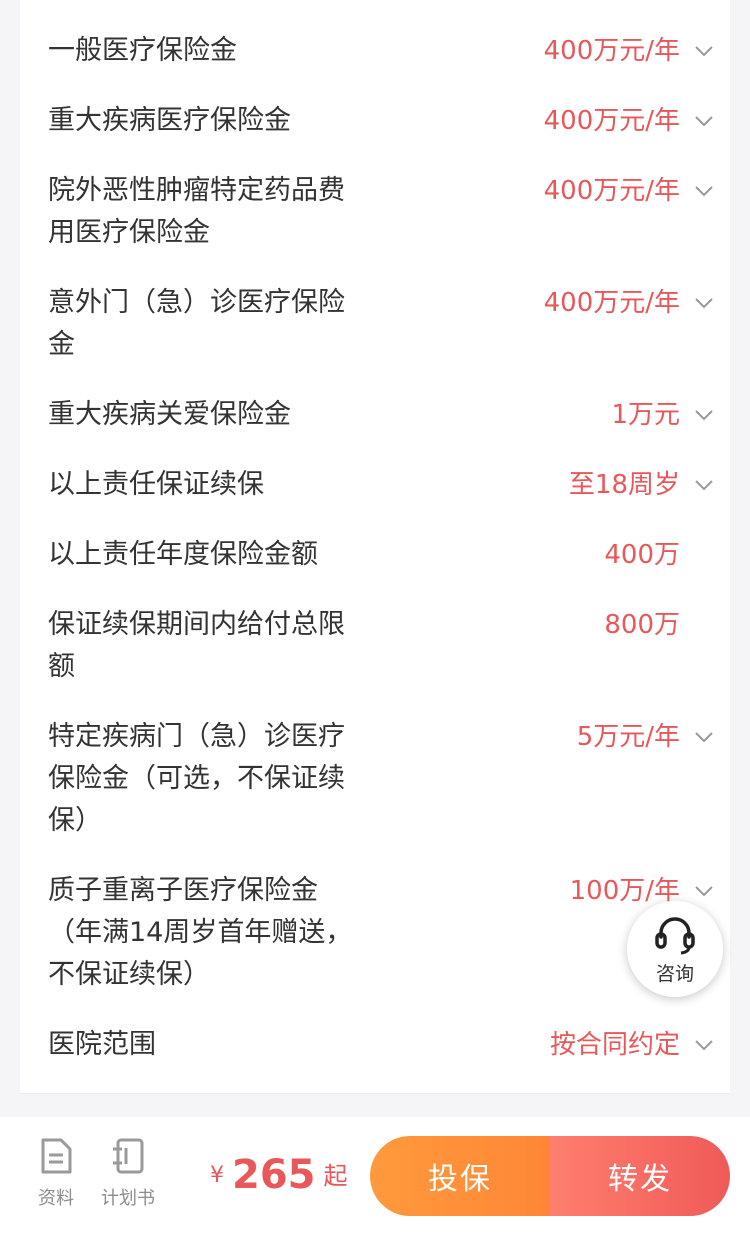  Describe the element at coordinates (375, 51) in the screenshot. I see `coverage-row-general-medical: 一般医疗保险金 400万元/年` at that location.